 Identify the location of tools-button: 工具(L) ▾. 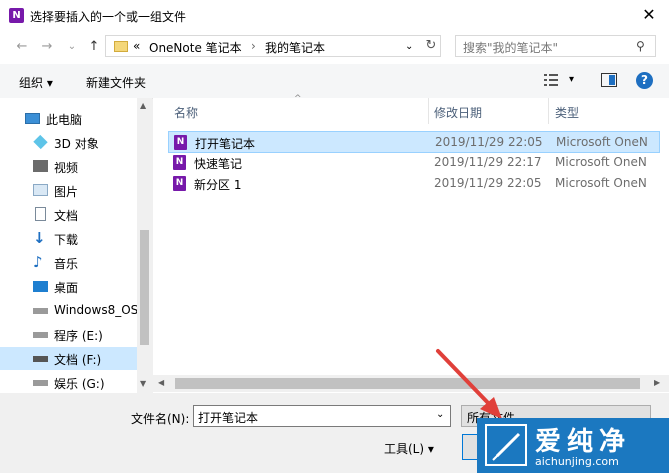
(409, 448).